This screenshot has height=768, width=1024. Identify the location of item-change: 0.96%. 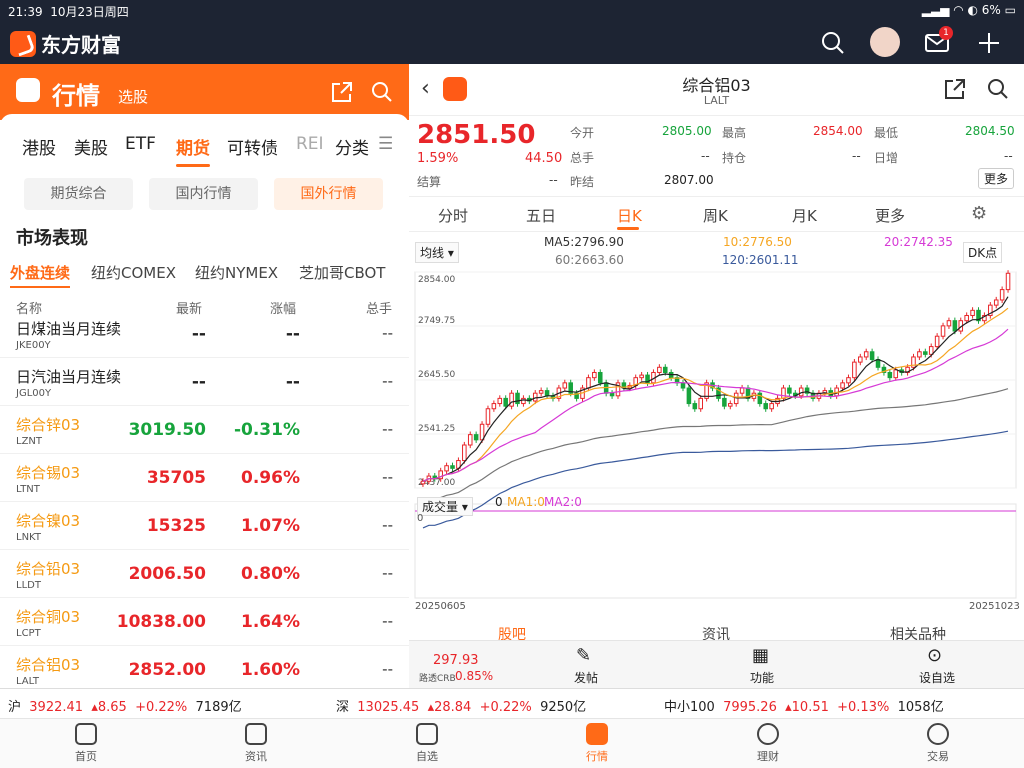
(270, 478).